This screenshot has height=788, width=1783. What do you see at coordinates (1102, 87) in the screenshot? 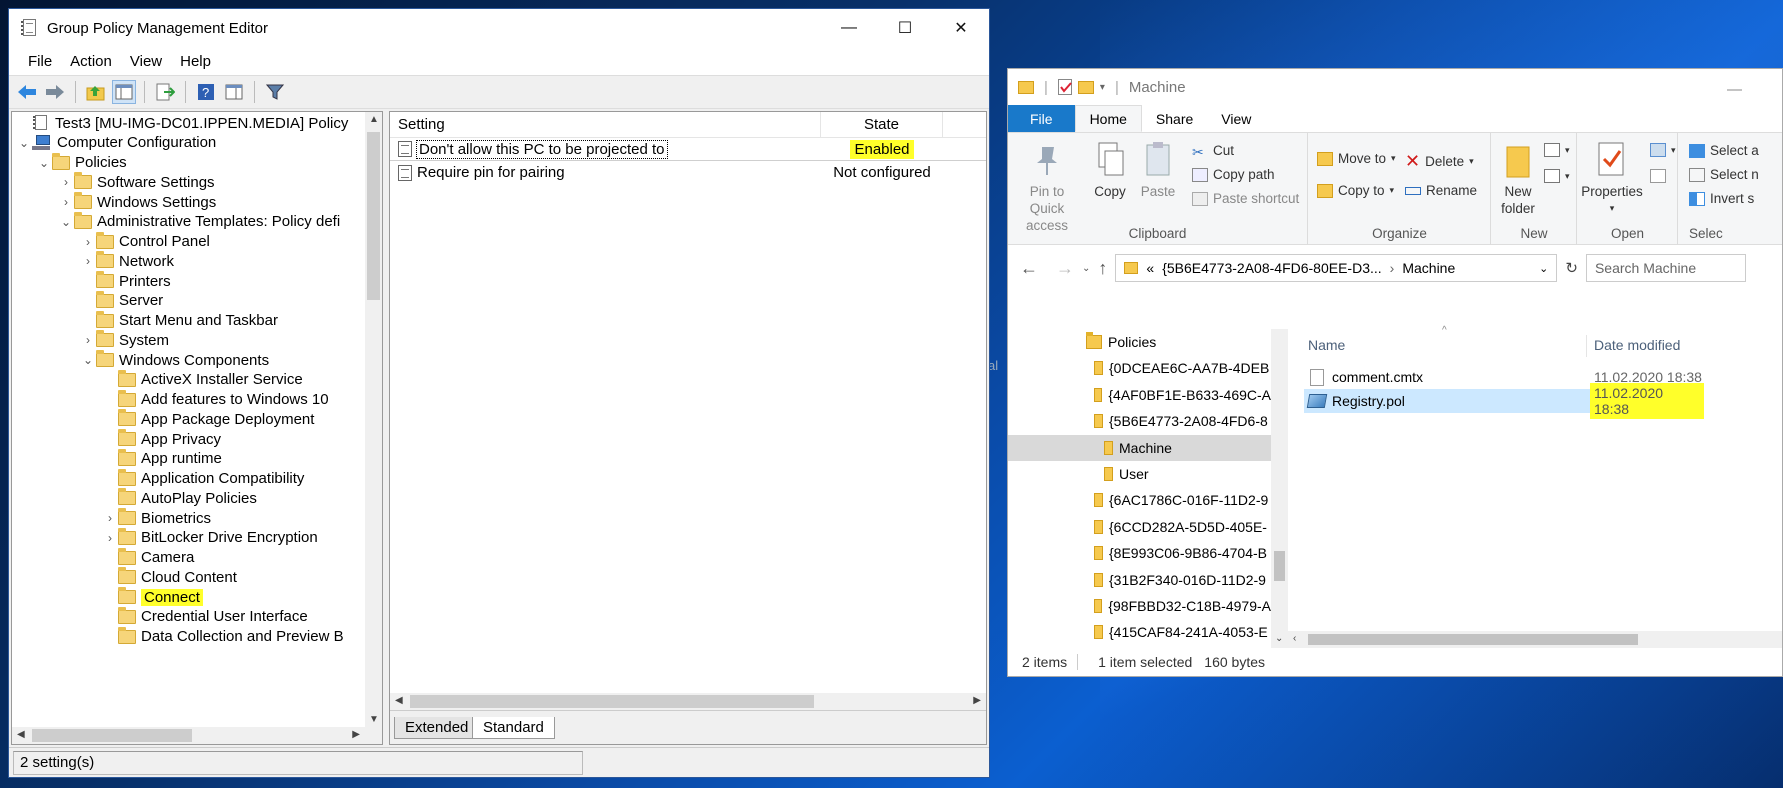
I see `customize-qat-icon: ▾` at bounding box center [1102, 87].